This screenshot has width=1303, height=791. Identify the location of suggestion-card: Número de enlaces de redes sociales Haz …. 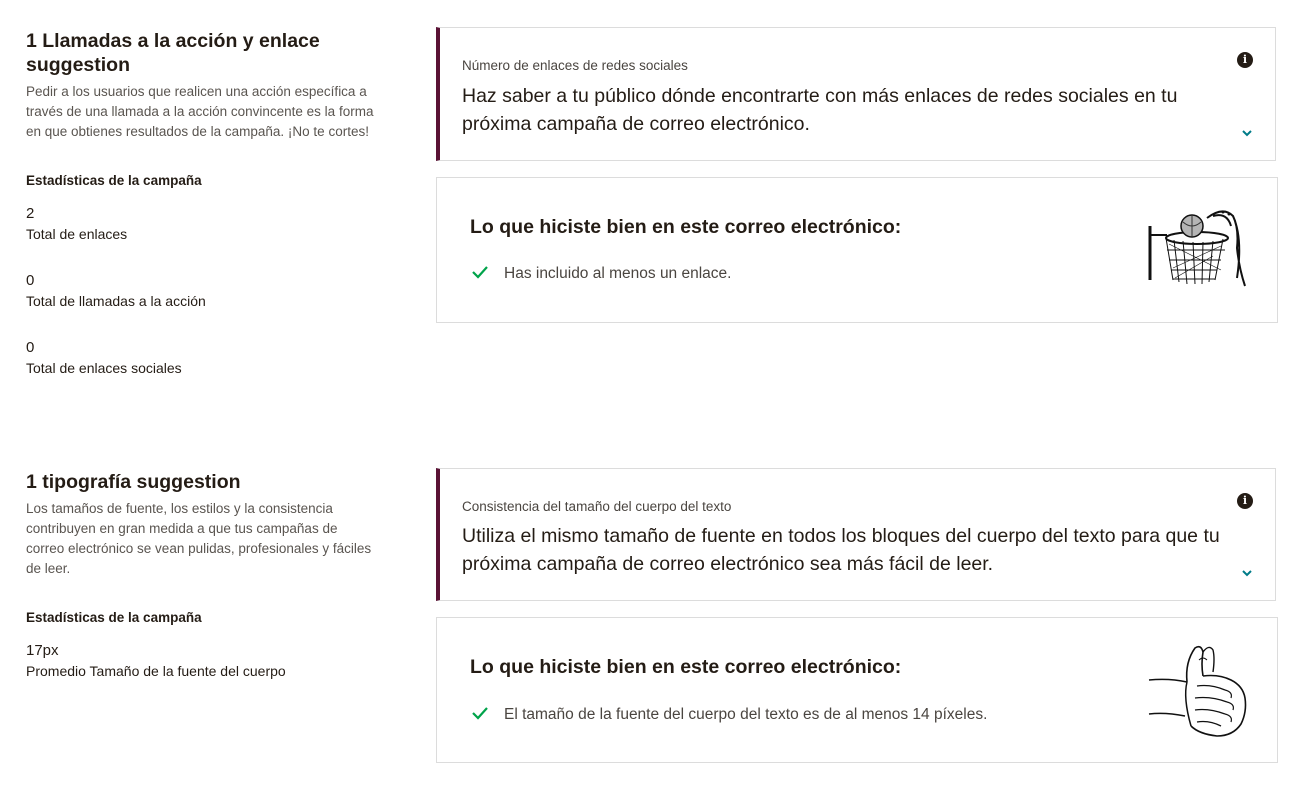
(856, 94).